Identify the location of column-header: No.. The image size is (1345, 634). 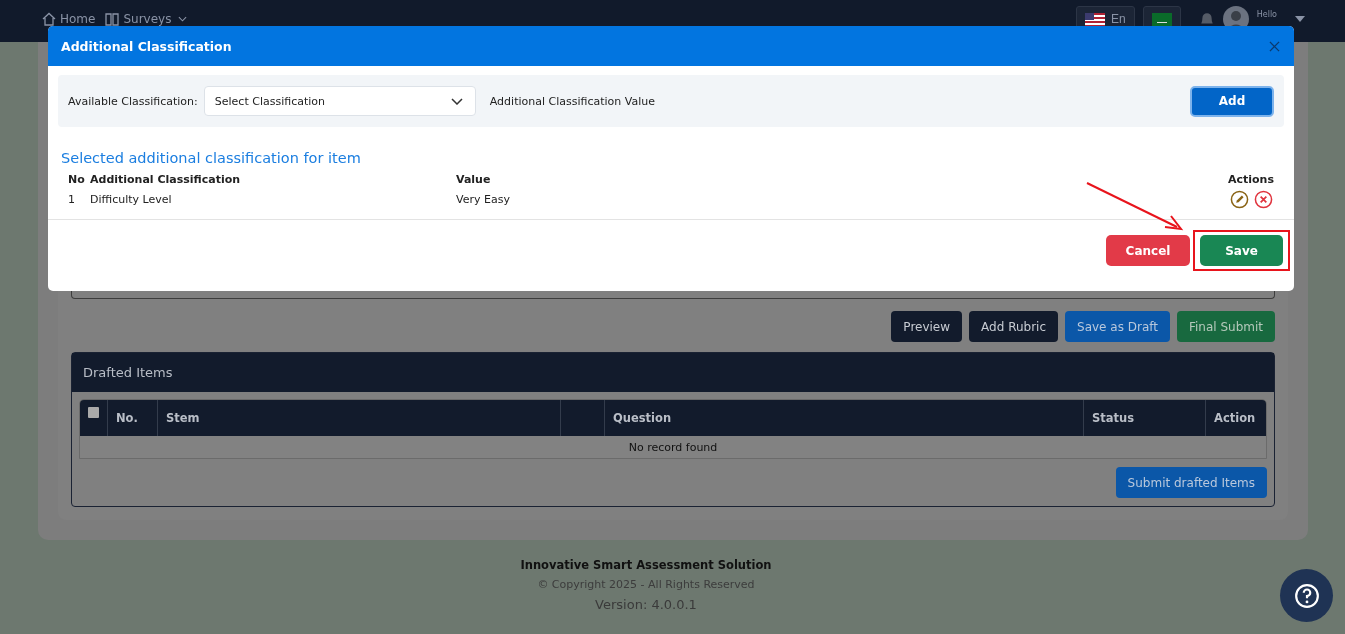
(127, 418).